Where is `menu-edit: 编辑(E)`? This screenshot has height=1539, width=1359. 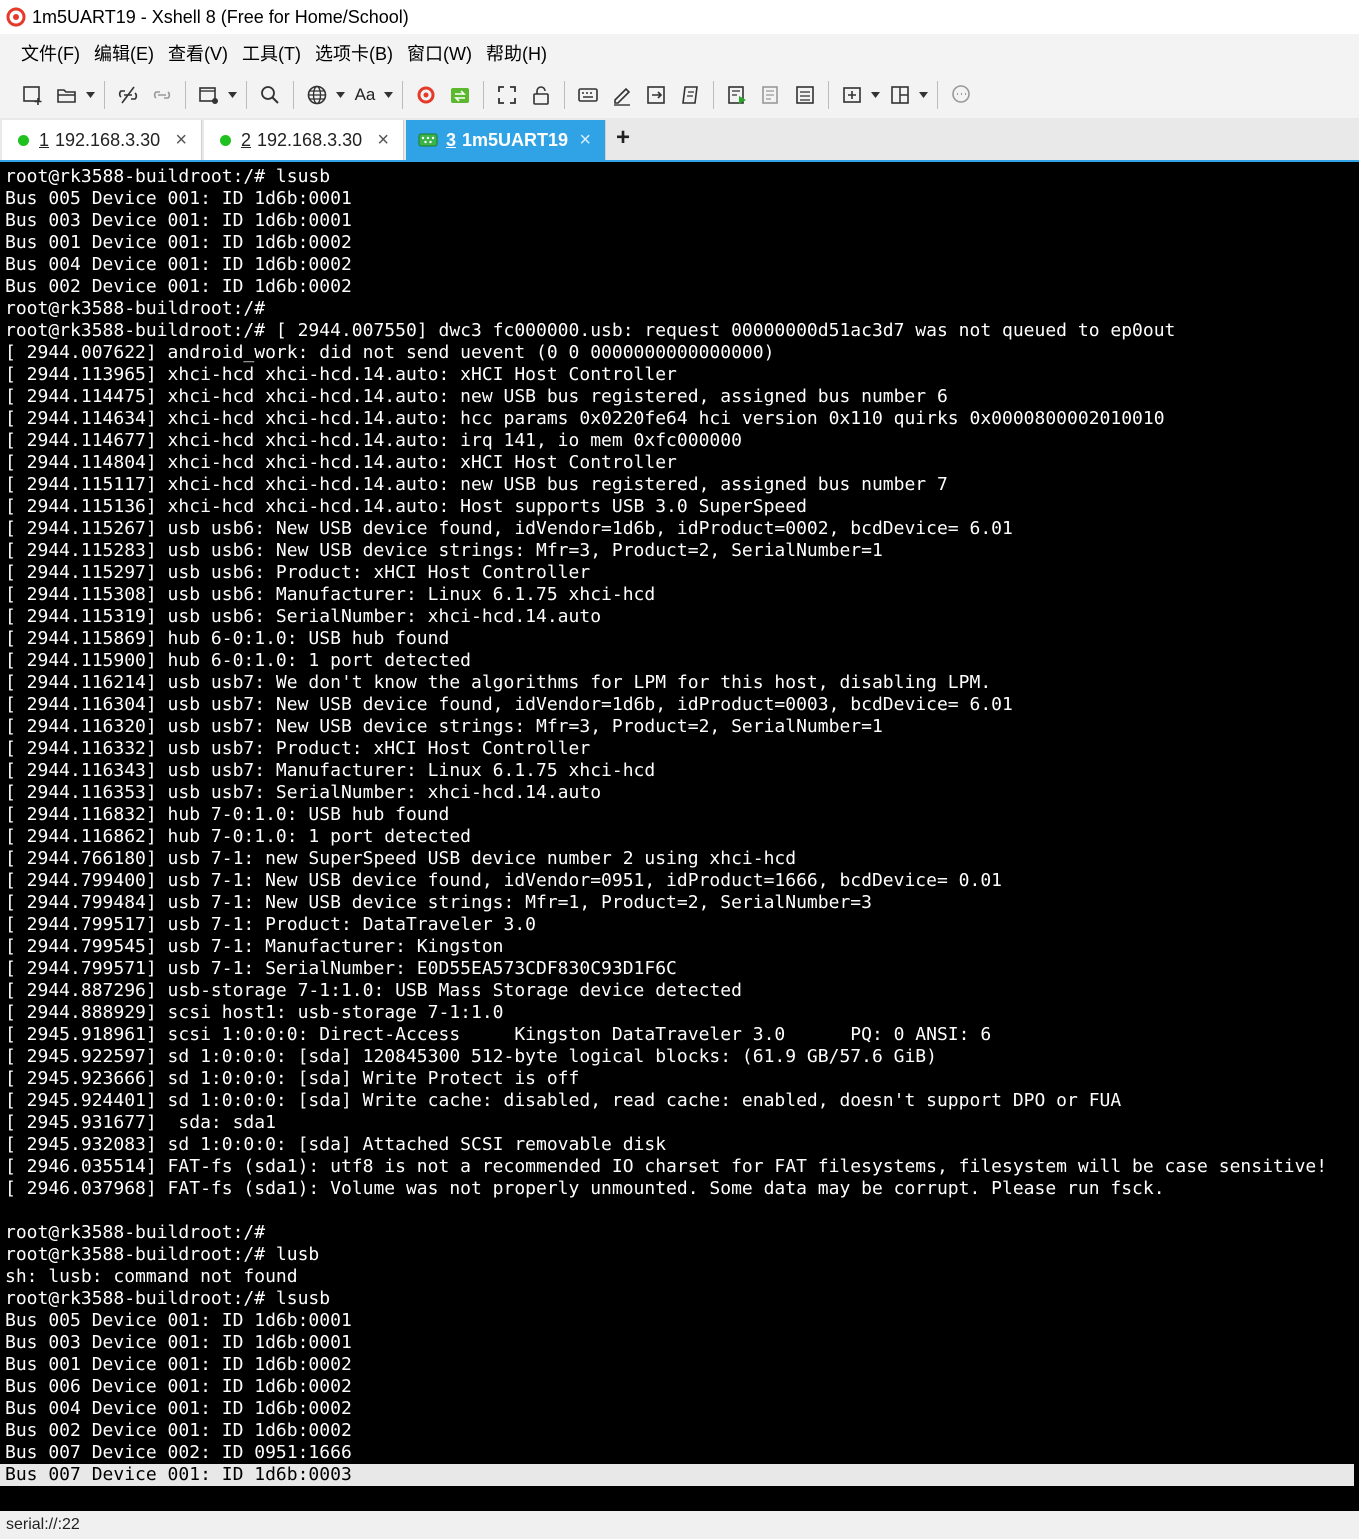
menu-edit: 编辑(E) is located at coordinates (124, 53).